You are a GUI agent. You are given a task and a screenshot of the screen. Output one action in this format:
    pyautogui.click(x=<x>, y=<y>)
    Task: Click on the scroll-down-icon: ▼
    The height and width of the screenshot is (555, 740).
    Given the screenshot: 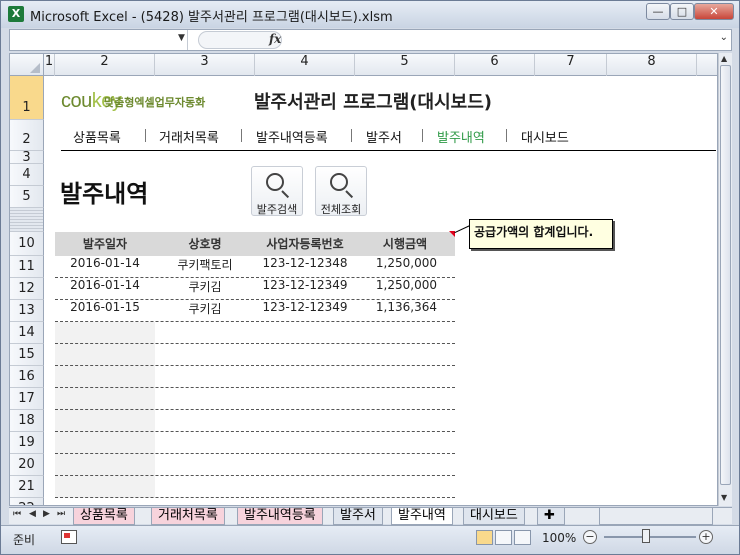 What is the action you would take?
    pyautogui.click(x=724, y=497)
    